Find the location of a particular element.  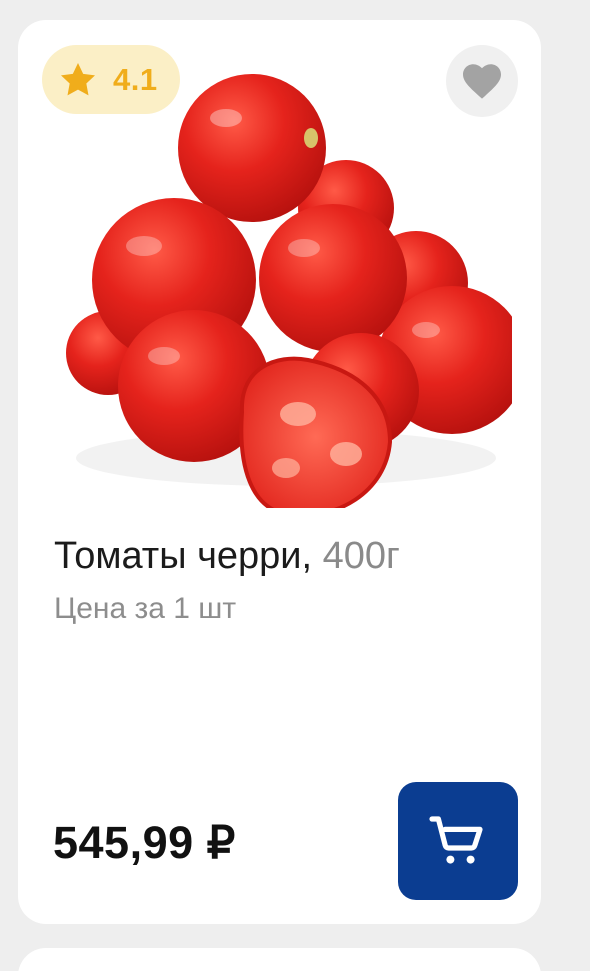

product-weight: 400г is located at coordinates (361, 556).